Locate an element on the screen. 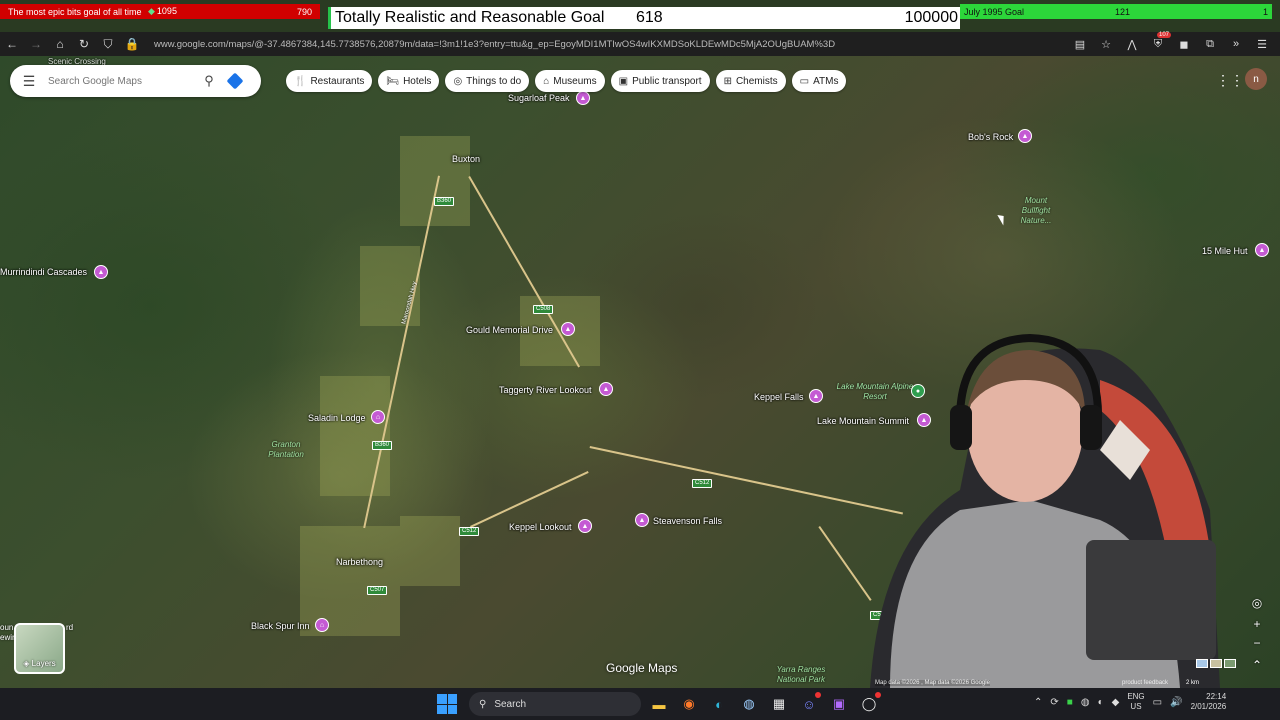 The image size is (1280, 720). zoom-in-button: + is located at coordinates (1257, 624).